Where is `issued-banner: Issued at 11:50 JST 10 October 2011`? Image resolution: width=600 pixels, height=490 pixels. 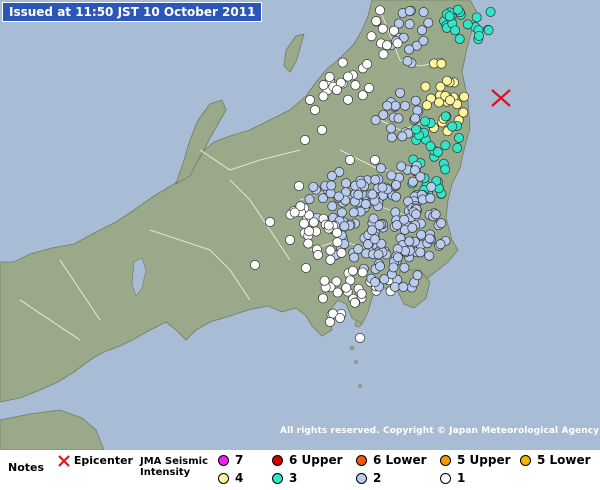
issued-banner: Issued at 11:50 JST 10 October 2011 is located at coordinates (132, 12).